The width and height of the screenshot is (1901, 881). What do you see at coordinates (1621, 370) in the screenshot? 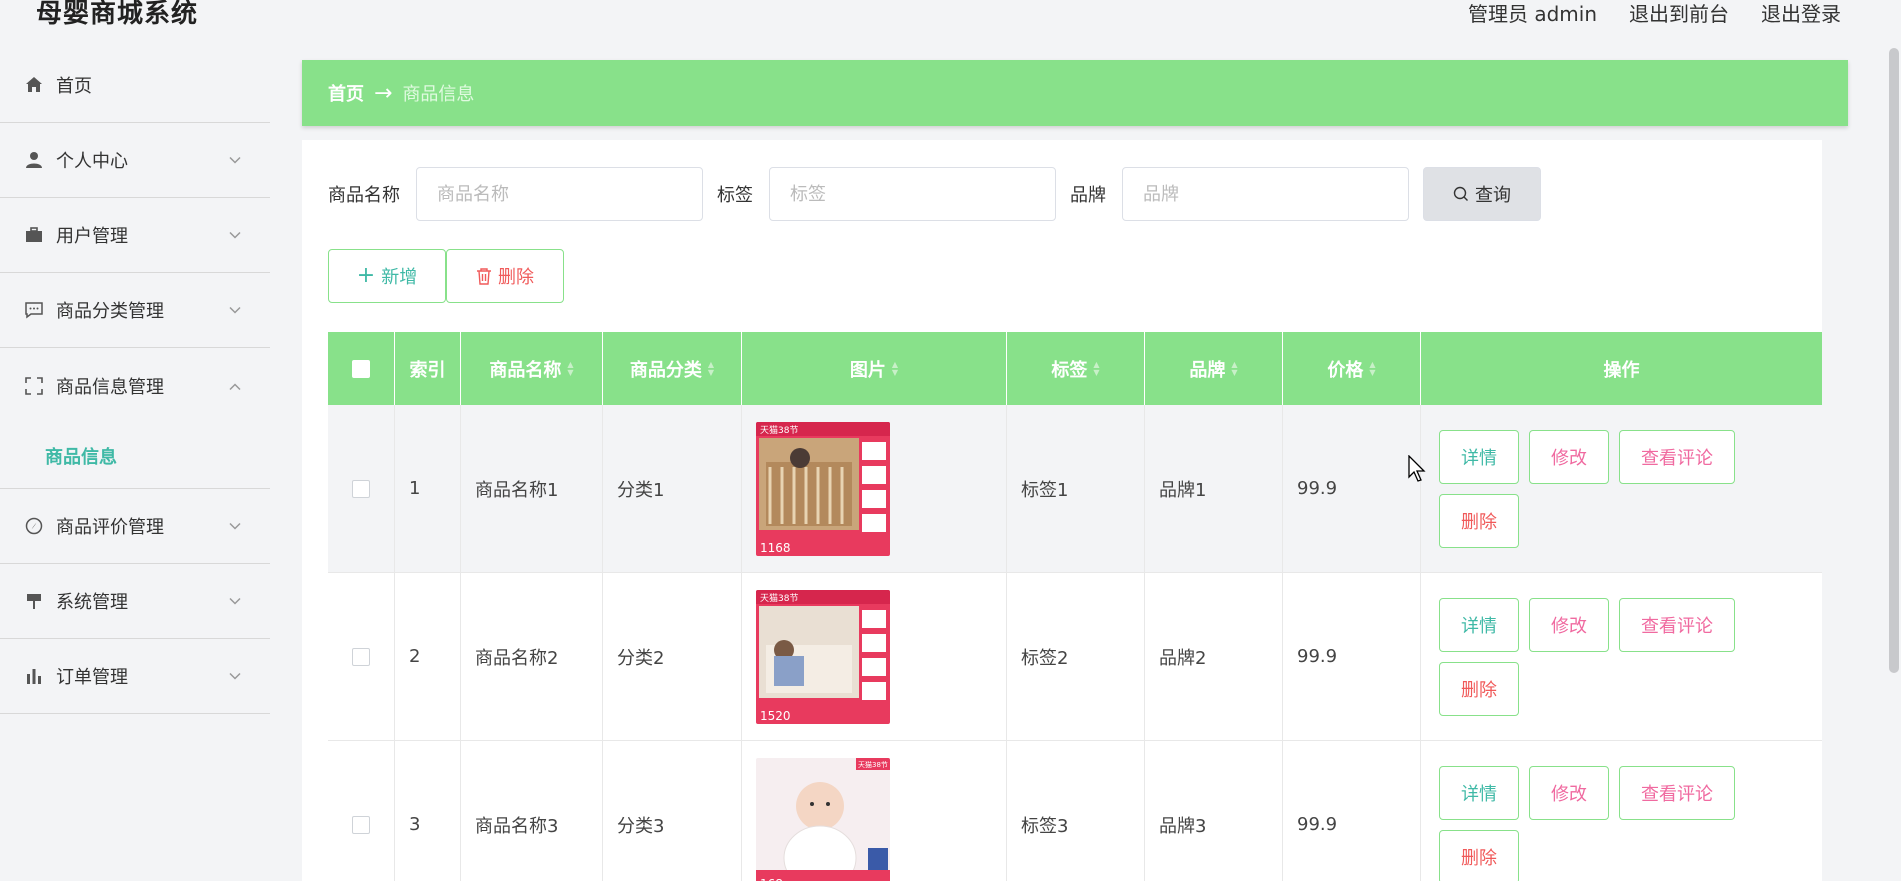
I see `header-label: 操作` at bounding box center [1621, 370].